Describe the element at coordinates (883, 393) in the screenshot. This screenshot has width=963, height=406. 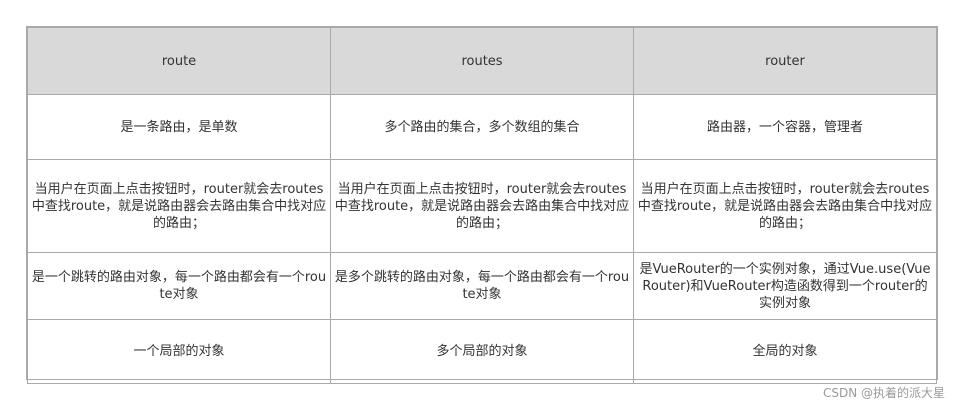
I see `watermark-text: CSDN @执着的派大星` at that location.